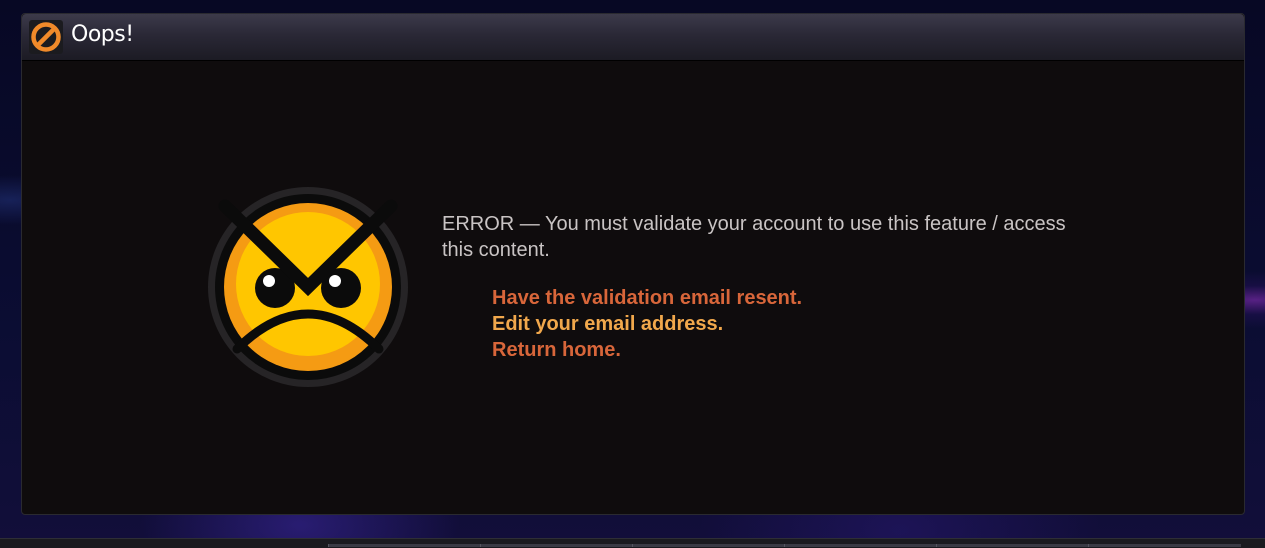  What do you see at coordinates (308, 287) in the screenshot?
I see `angry-face-icon` at bounding box center [308, 287].